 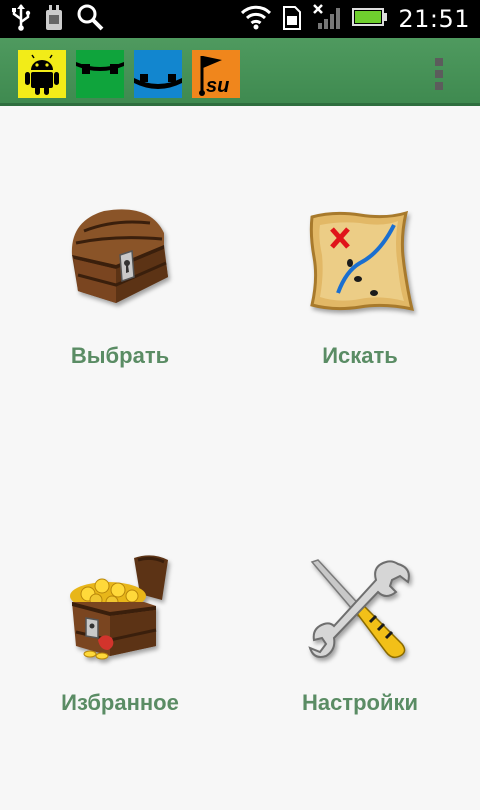 What do you see at coordinates (439, 75) in the screenshot?
I see `overflow-menu-icon` at bounding box center [439, 75].